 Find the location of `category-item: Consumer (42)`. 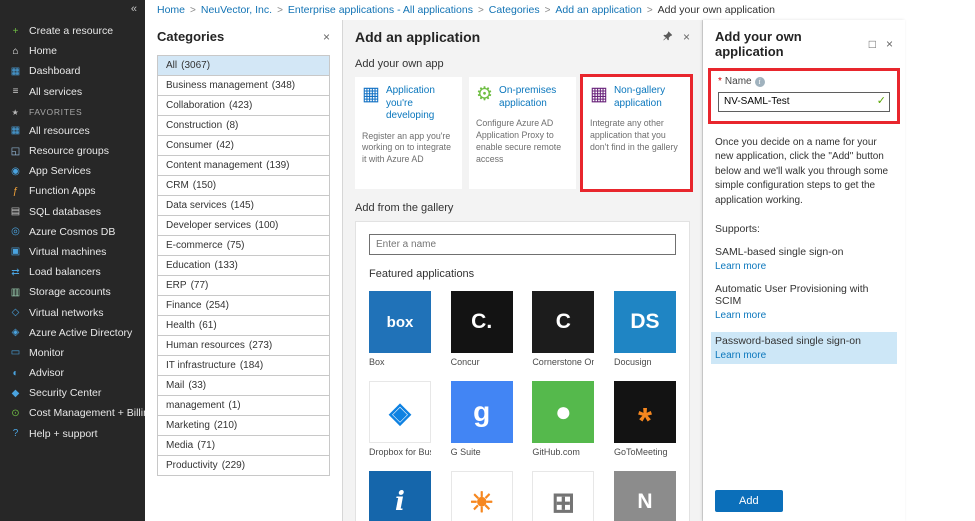

category-item: Consumer (42) is located at coordinates (243, 145).